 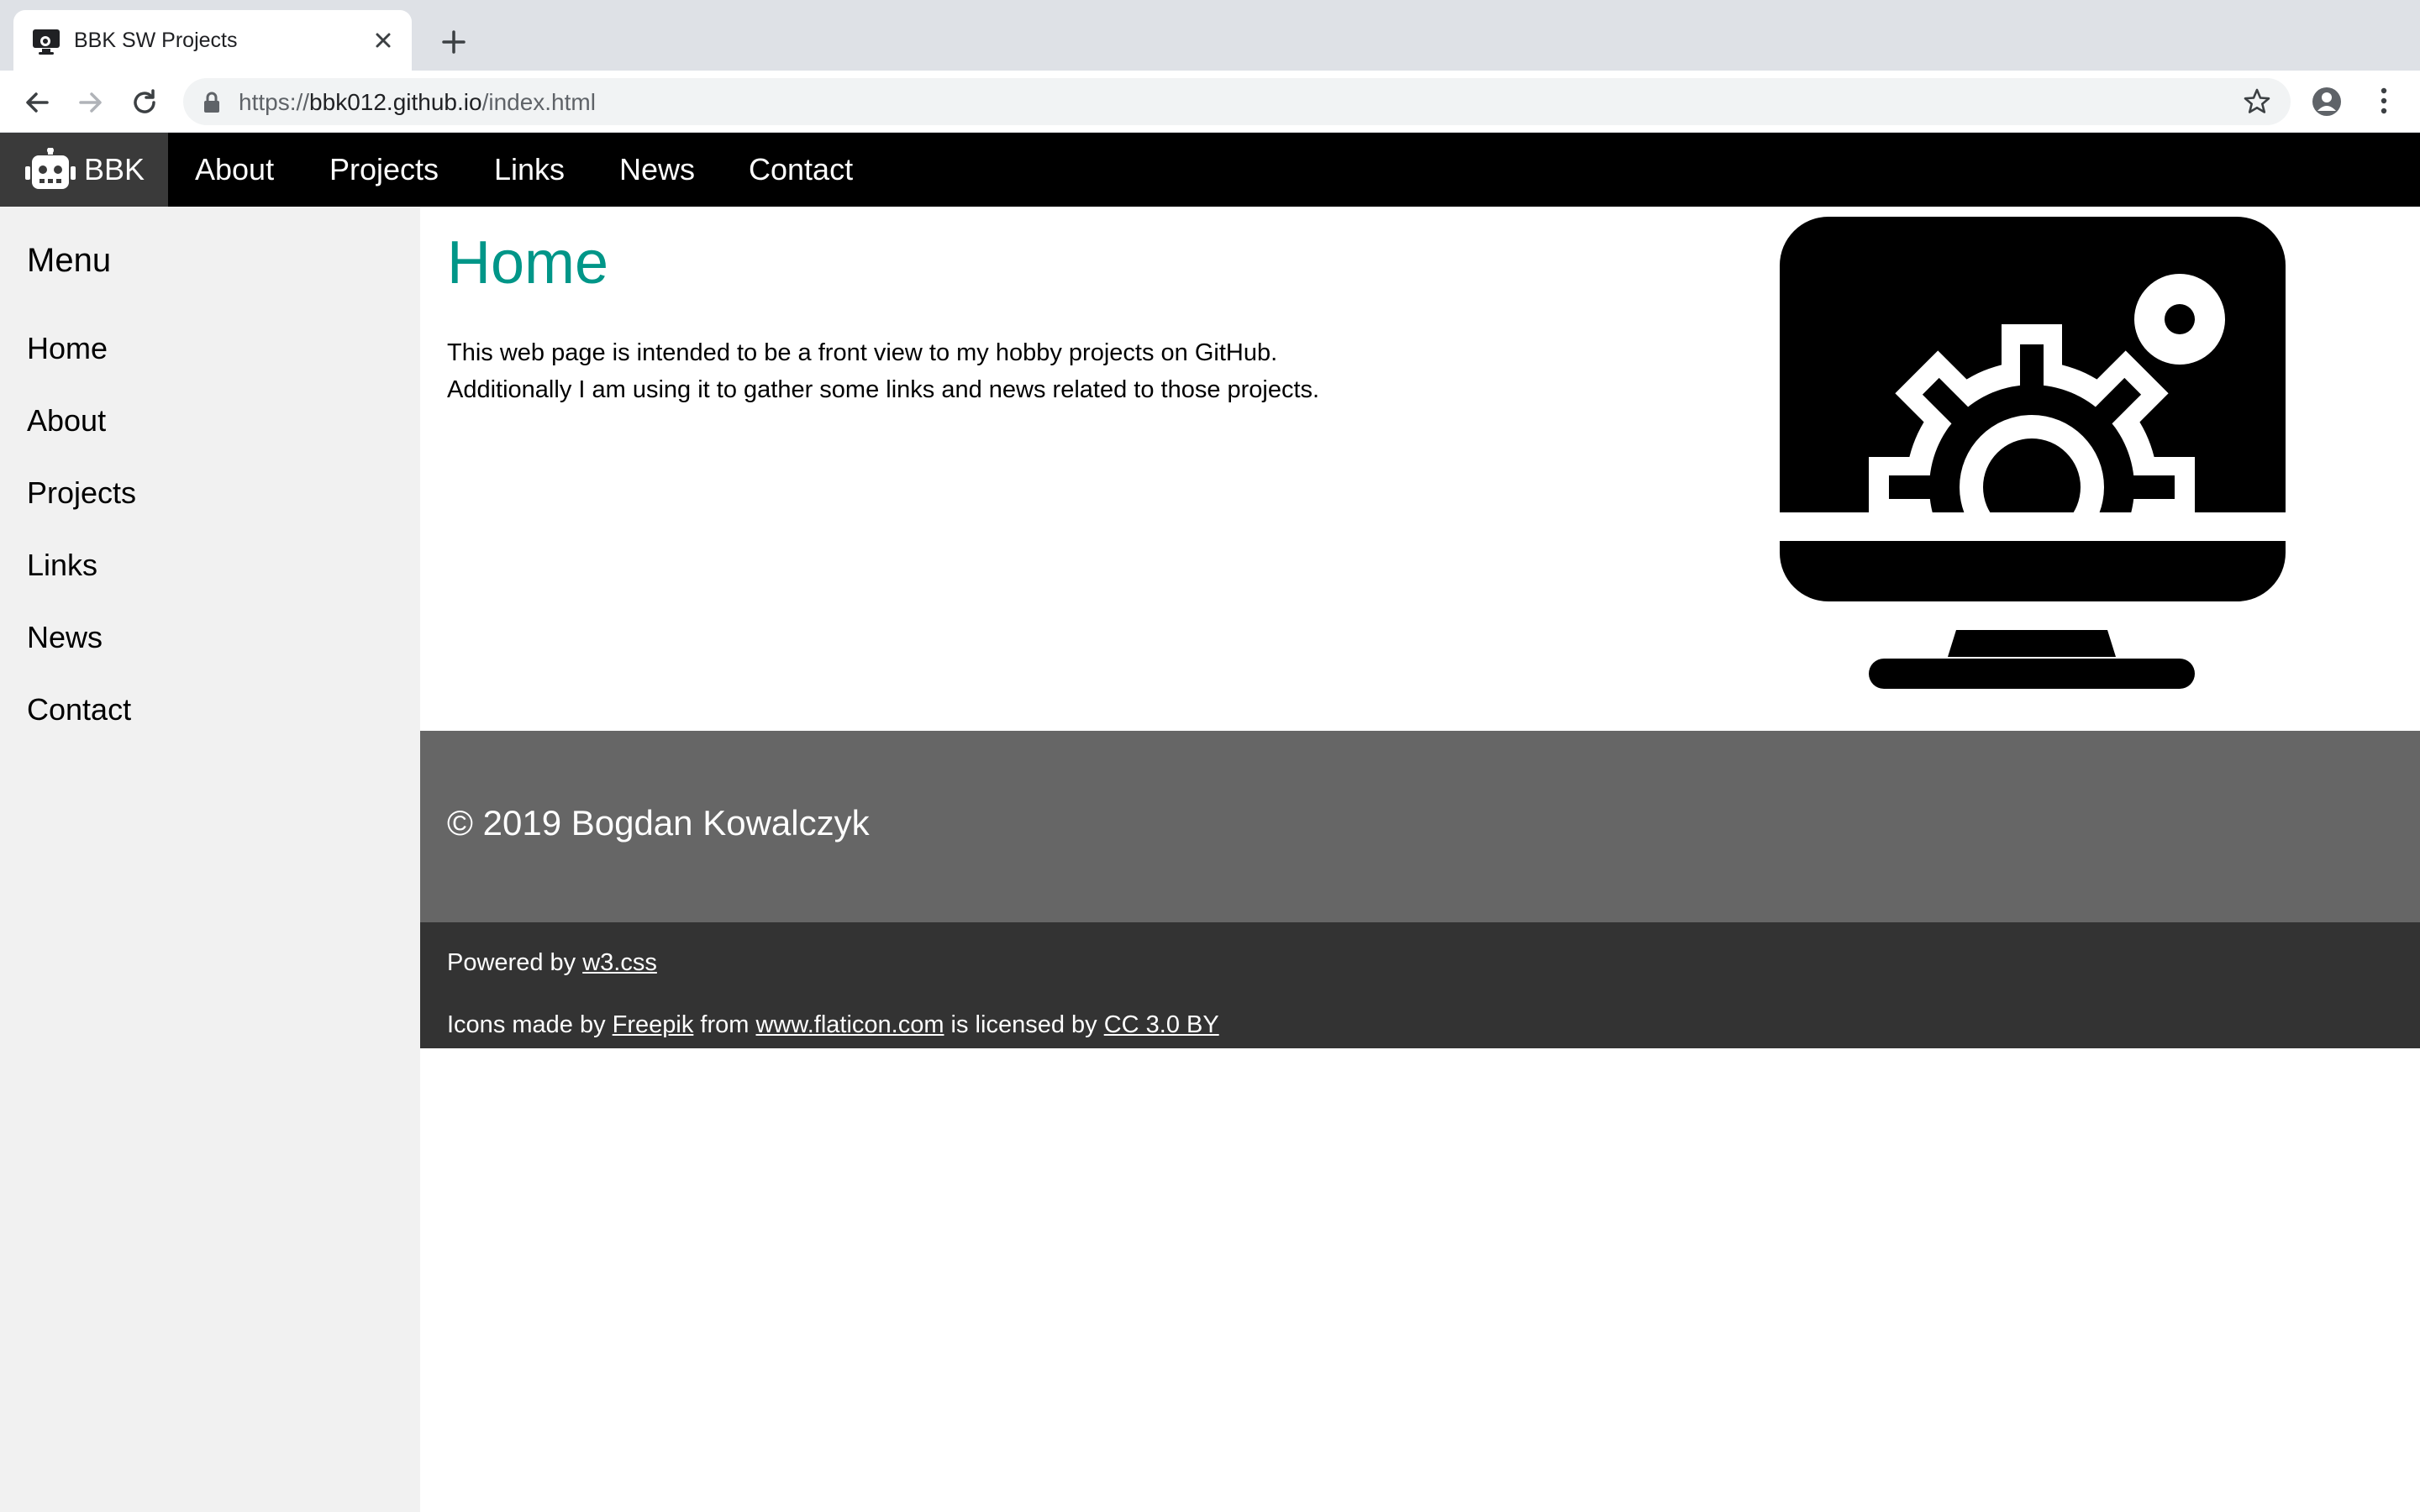 I want to click on url-host: bbk012.github.io, so click(x=396, y=102).